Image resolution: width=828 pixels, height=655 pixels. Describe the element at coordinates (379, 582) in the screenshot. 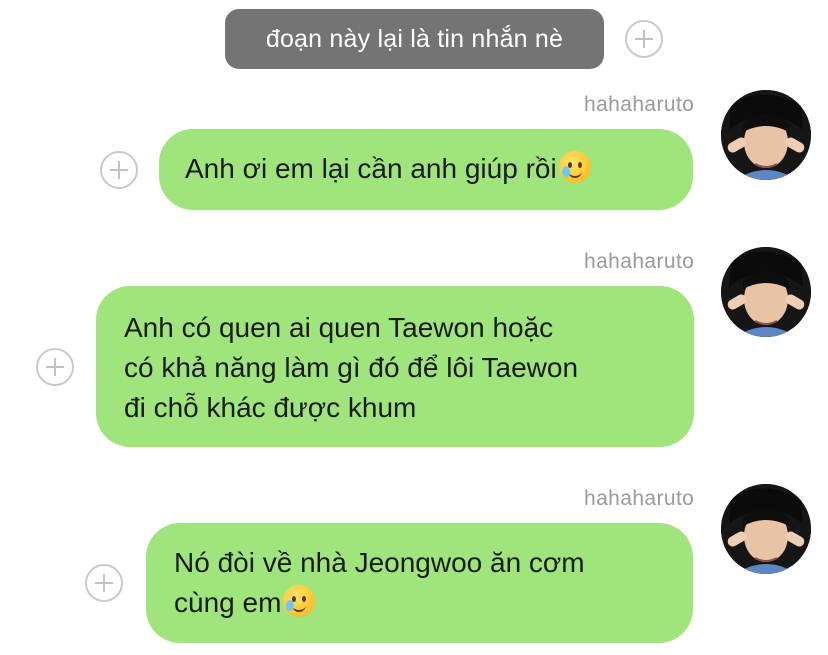

I see `message-text: Nó đòi về nhà Jeongwoo ăn cơm cùng em` at that location.